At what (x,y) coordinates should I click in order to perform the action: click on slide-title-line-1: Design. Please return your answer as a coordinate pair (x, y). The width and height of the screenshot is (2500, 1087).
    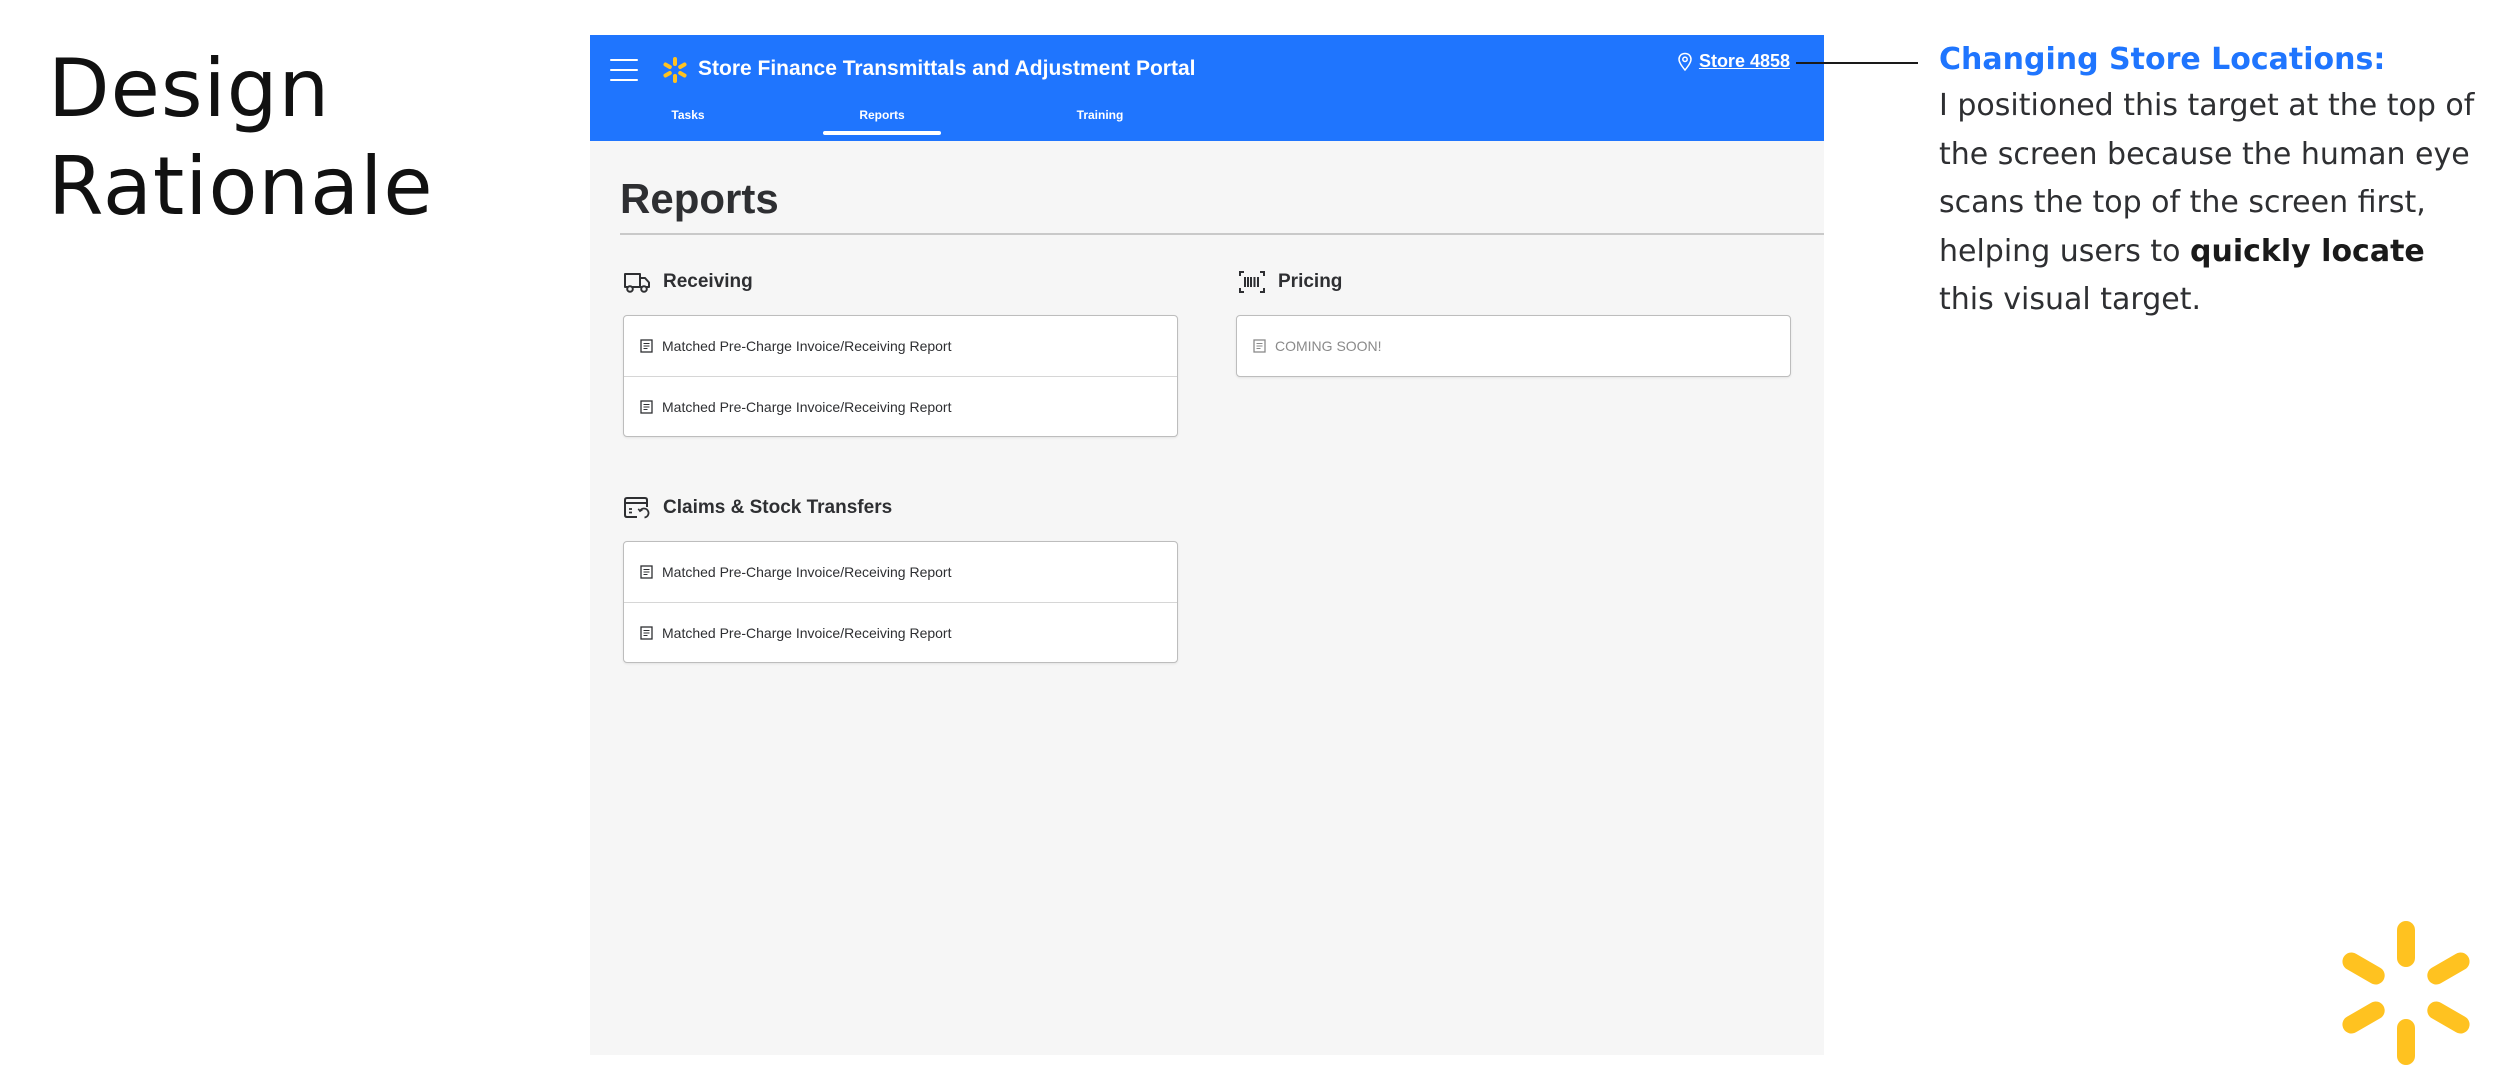
    Looking at the image, I should click on (189, 88).